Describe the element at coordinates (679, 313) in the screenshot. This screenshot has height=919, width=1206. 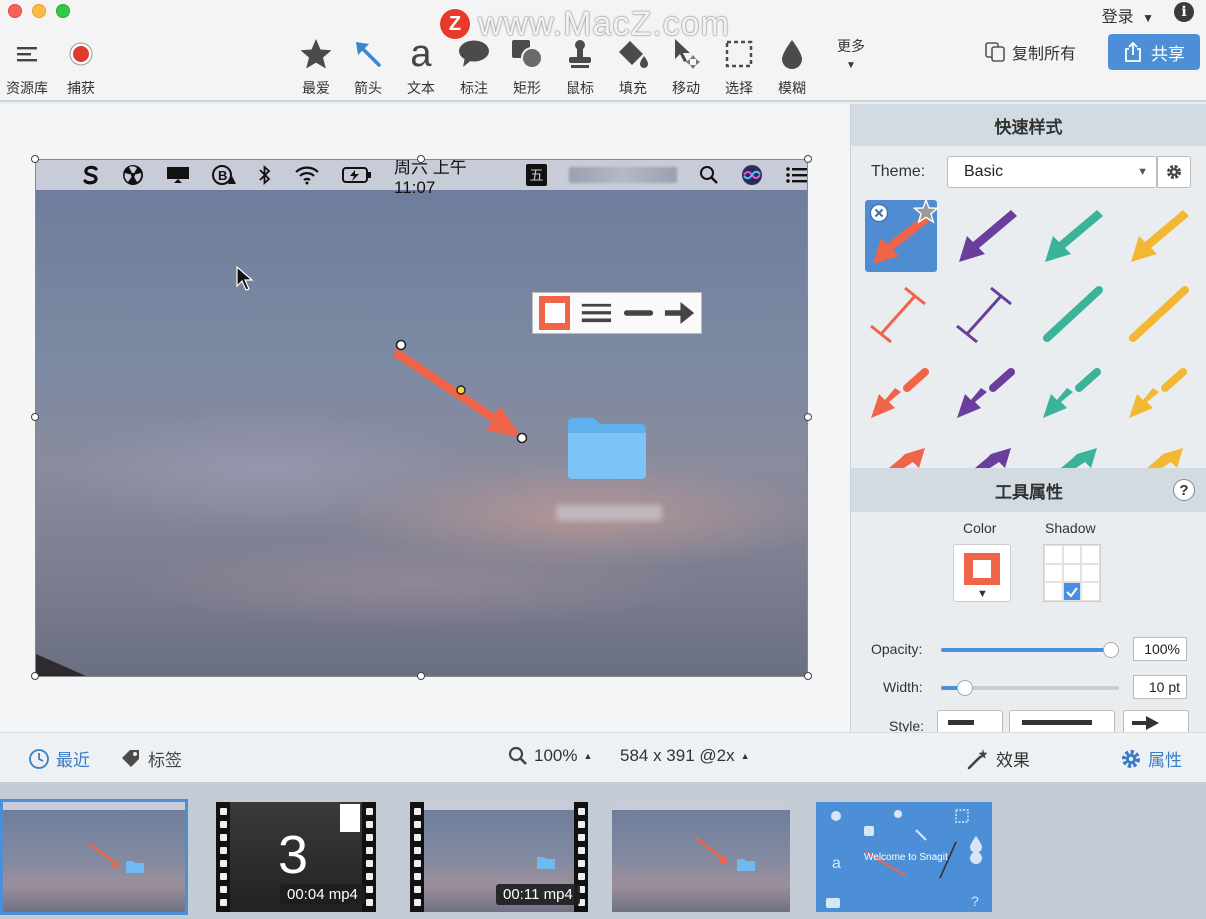
I see `arrow-end-style-icon` at that location.